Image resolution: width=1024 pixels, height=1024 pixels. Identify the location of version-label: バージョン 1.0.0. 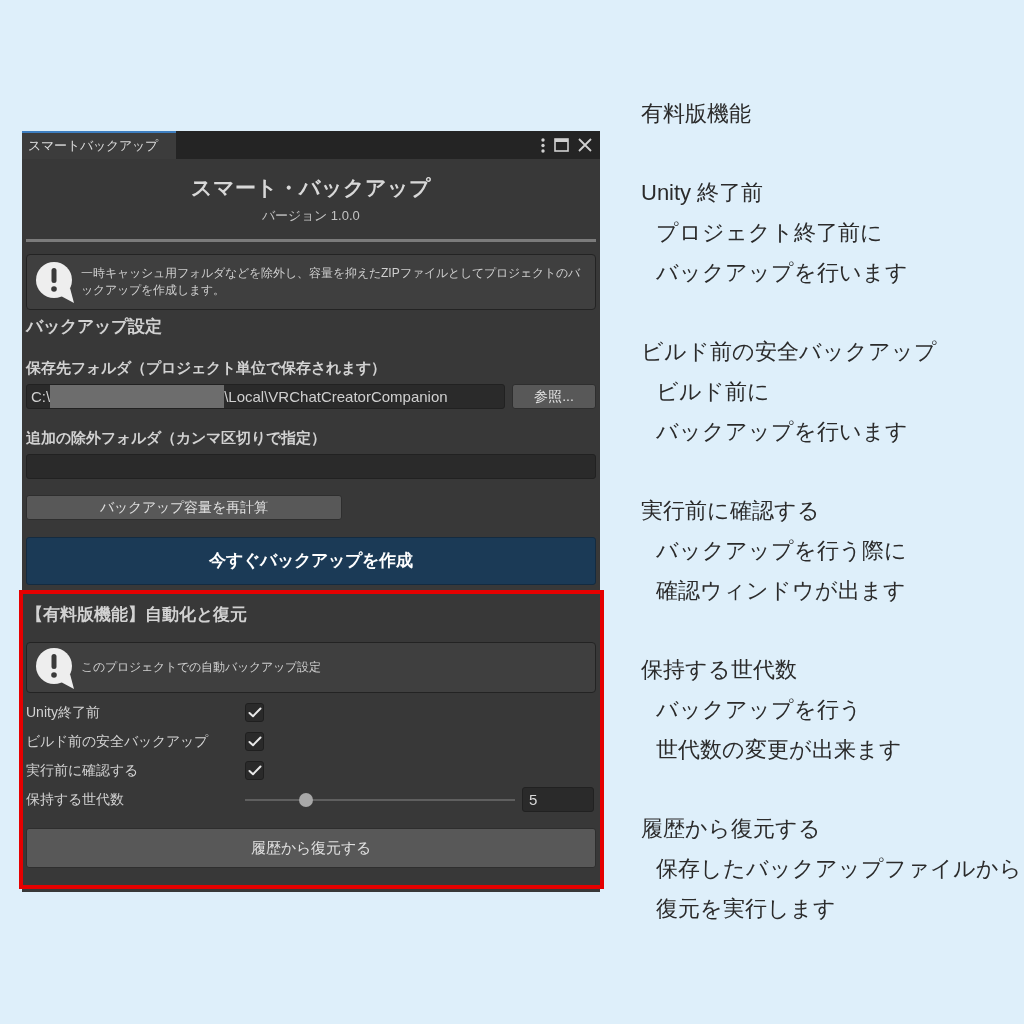
(311, 216).